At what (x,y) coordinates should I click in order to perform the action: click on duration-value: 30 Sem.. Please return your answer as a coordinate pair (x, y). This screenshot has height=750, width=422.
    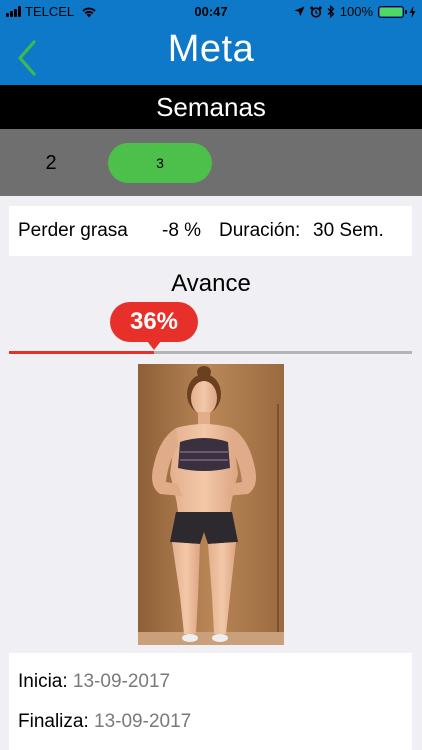
    Looking at the image, I should click on (348, 230).